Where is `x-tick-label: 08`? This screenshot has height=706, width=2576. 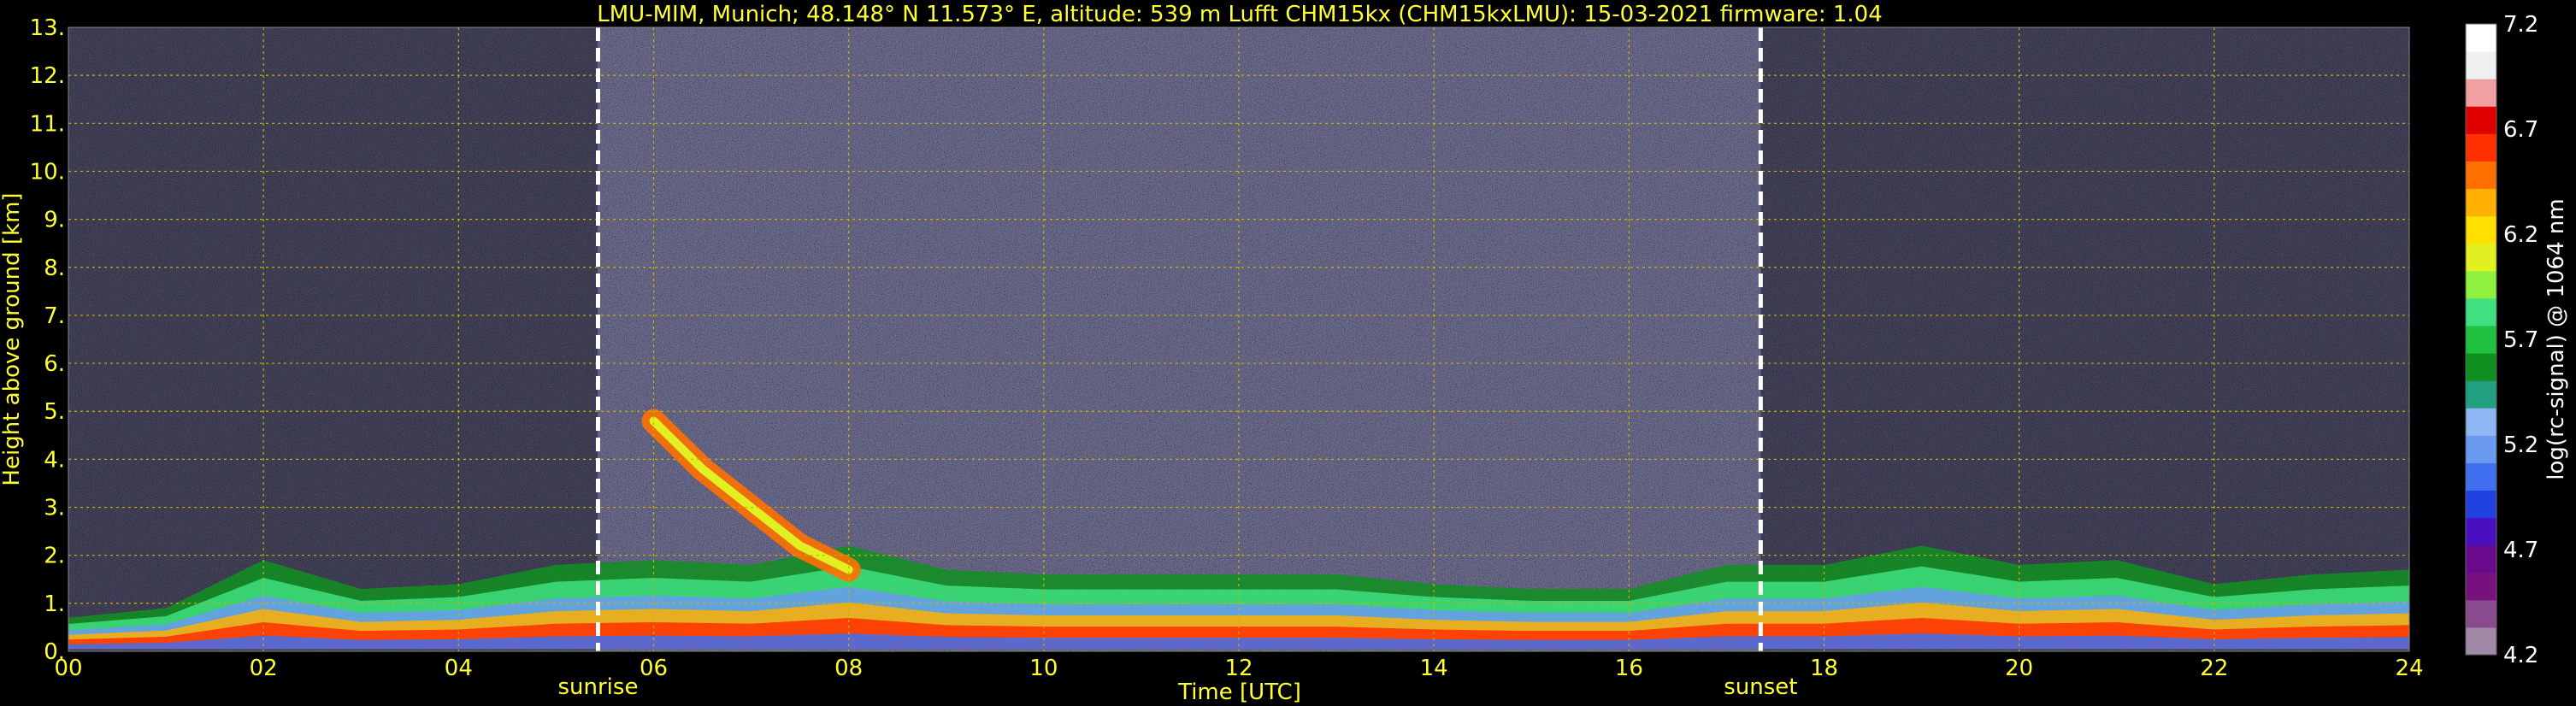 x-tick-label: 08 is located at coordinates (848, 668).